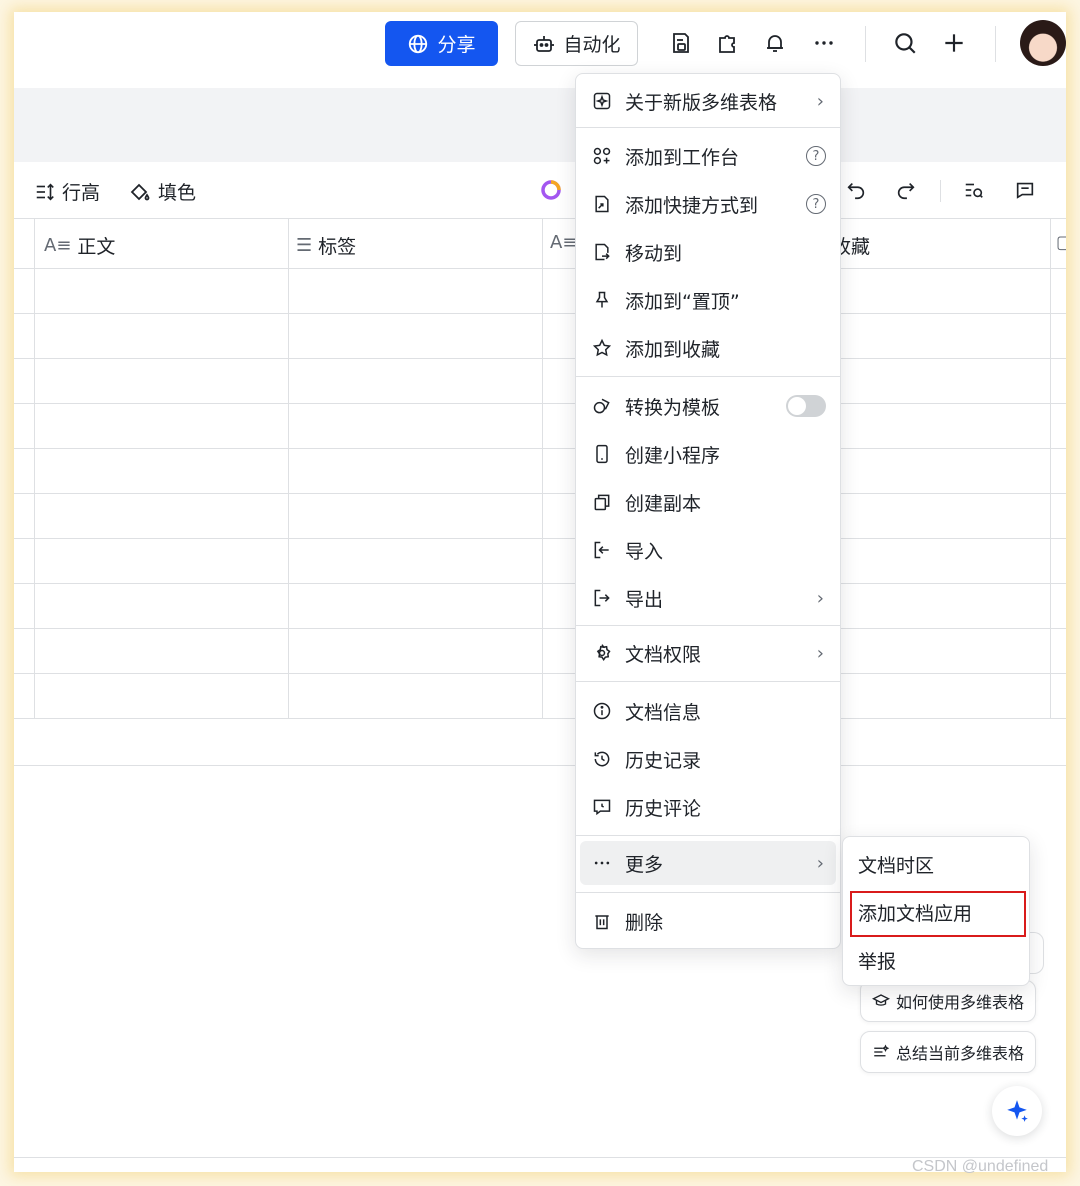  I want to click on menu-item-import: 导入, so click(708, 550).